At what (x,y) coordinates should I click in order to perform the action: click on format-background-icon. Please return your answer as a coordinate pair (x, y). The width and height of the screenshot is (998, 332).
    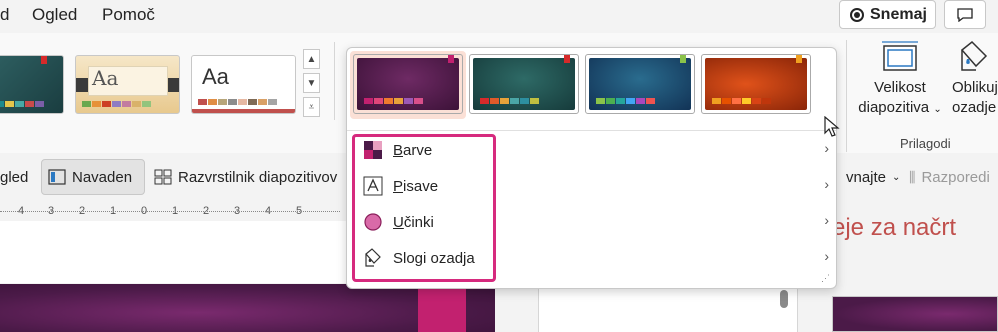
    Looking at the image, I should click on (974, 55).